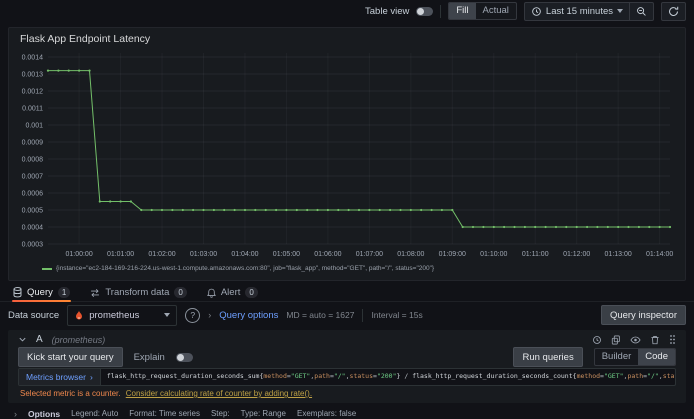 The image size is (694, 419). Describe the element at coordinates (347, 11) in the screenshot. I see `panel-editor-toolbar: Table view Fill Actual Last 15 minutes` at that location.